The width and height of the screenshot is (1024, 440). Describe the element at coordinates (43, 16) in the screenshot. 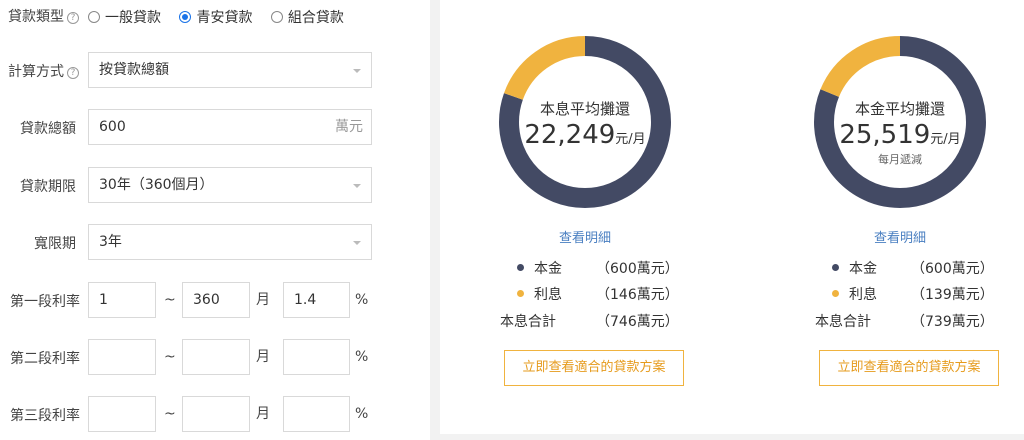

I see `loan-type-label: 貸款類型?` at that location.